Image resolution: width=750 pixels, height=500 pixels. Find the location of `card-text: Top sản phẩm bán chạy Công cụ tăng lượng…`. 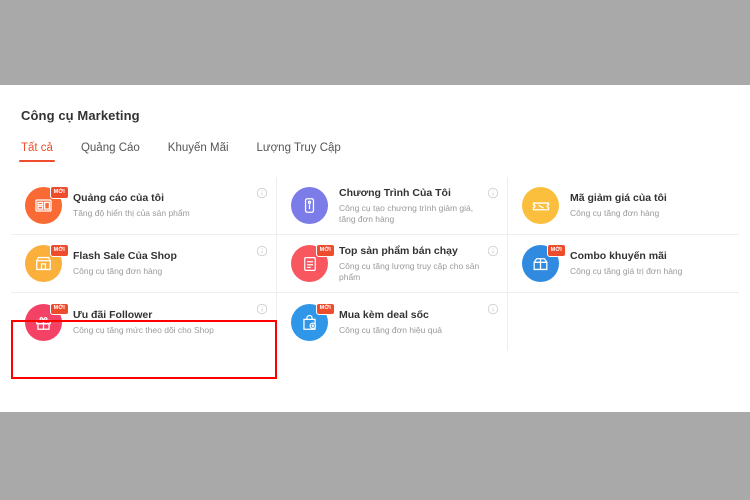

card-text: Top sản phẩm bán chạy Công cụ tăng lượng… is located at coordinates (413, 264).